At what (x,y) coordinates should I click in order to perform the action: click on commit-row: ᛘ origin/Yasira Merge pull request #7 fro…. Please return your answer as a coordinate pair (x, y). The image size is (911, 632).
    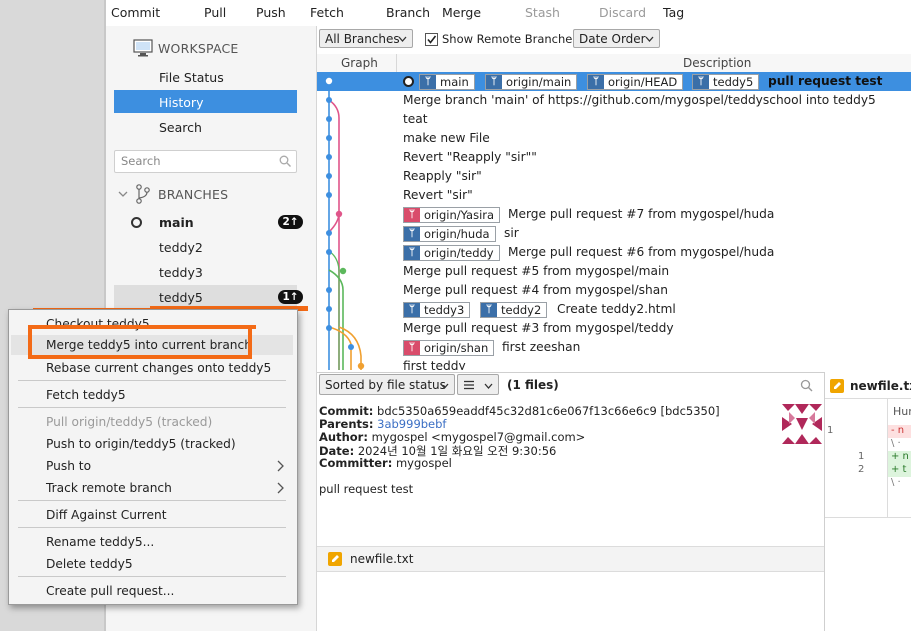
    Looking at the image, I should click on (614, 214).